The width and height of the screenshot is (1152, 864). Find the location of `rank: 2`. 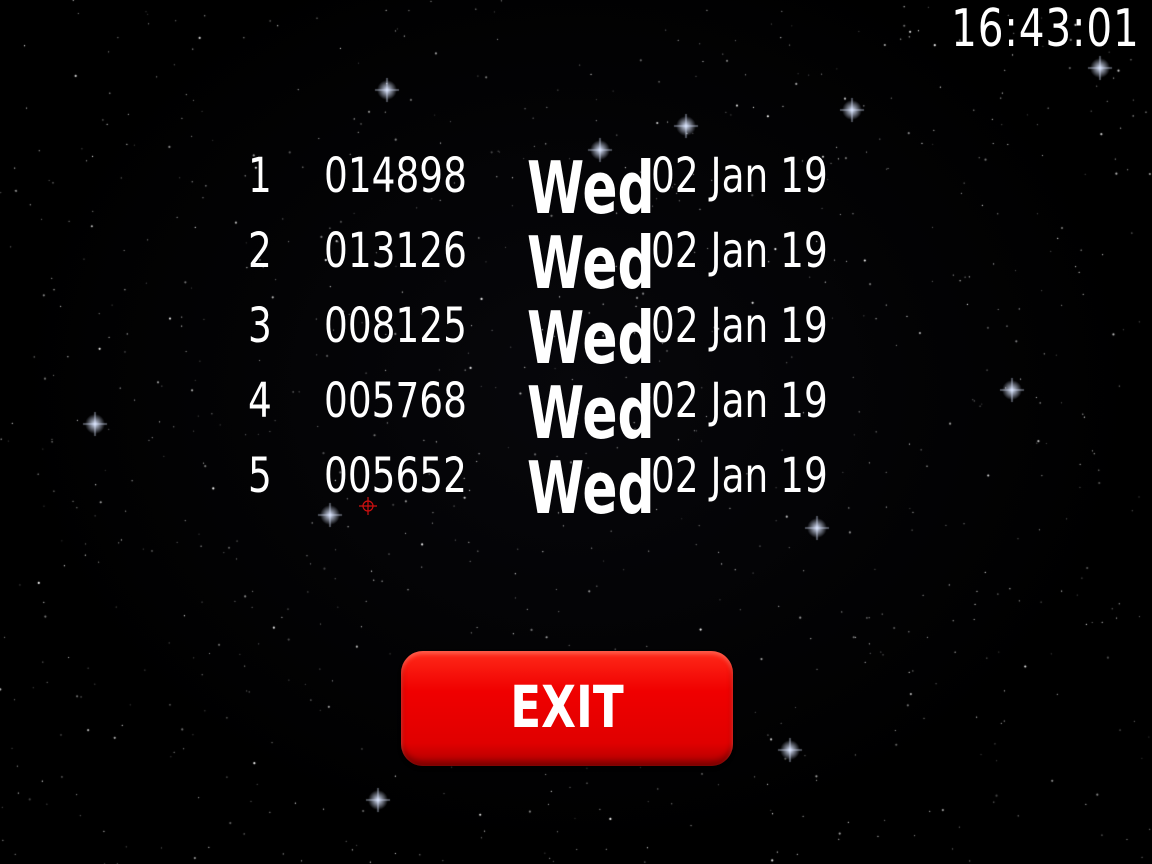

rank: 2 is located at coordinates (260, 251).